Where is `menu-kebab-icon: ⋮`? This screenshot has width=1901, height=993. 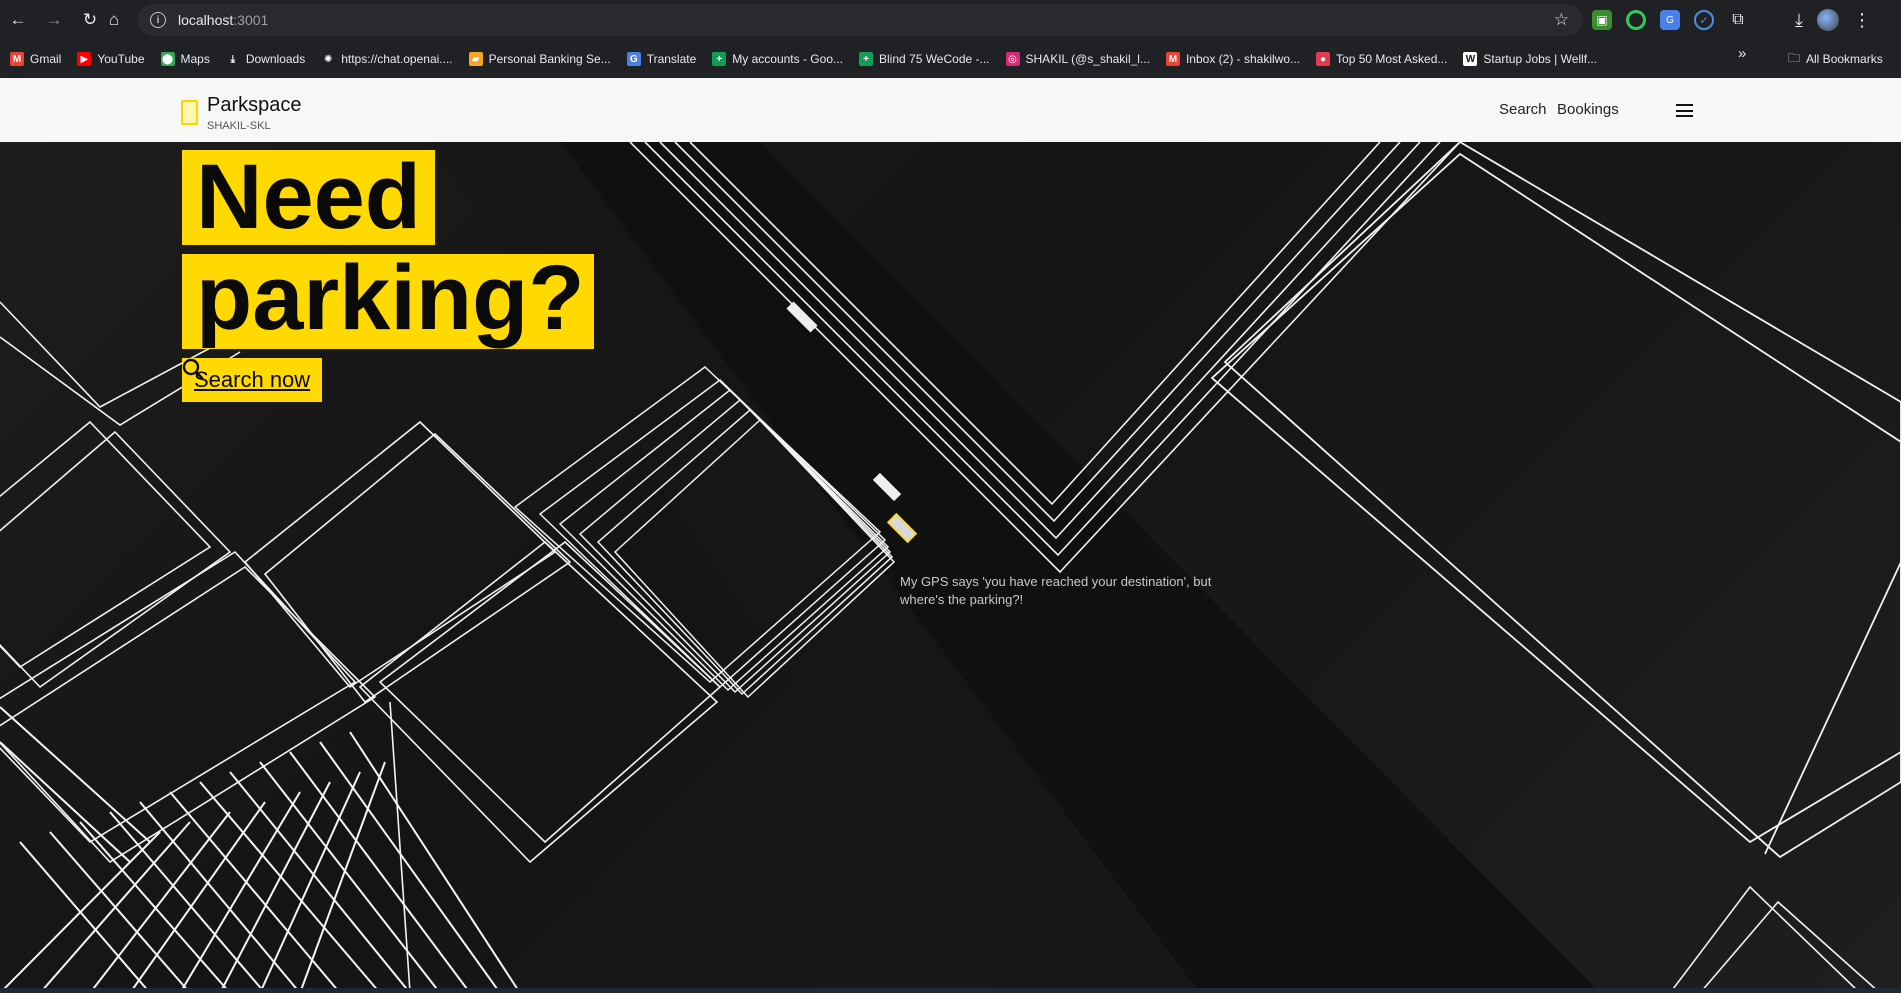 menu-kebab-icon: ⋮ is located at coordinates (1862, 20).